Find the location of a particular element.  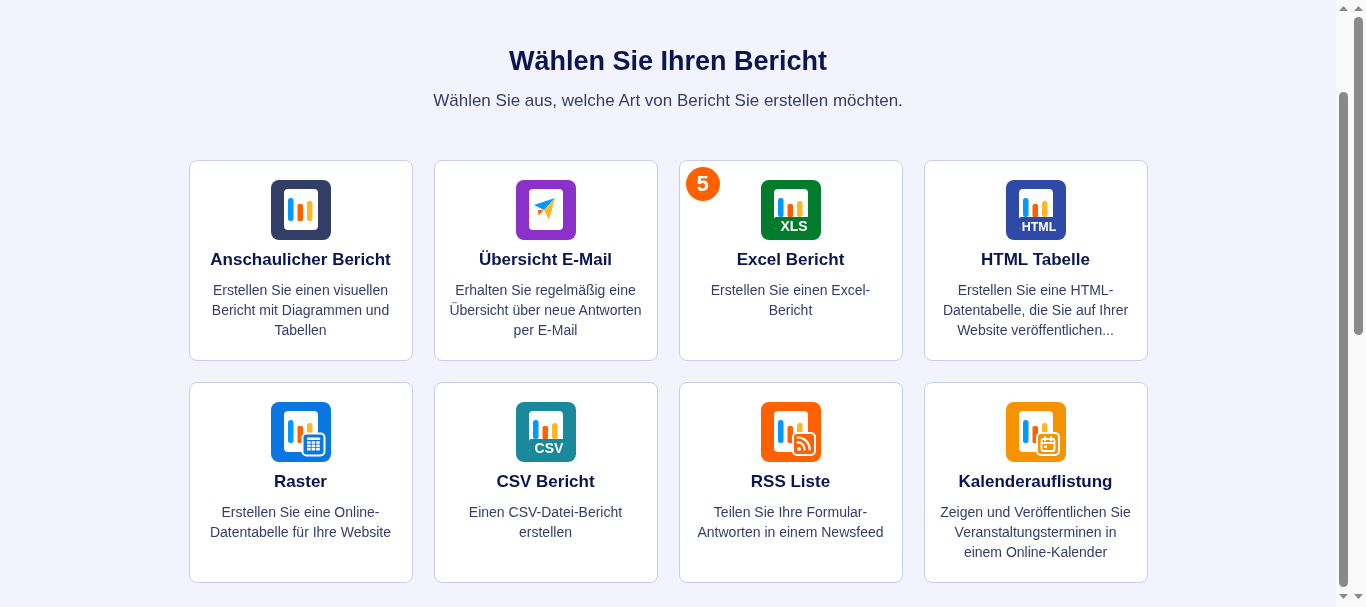

bar-chart-calendar-icon is located at coordinates (1035, 432).